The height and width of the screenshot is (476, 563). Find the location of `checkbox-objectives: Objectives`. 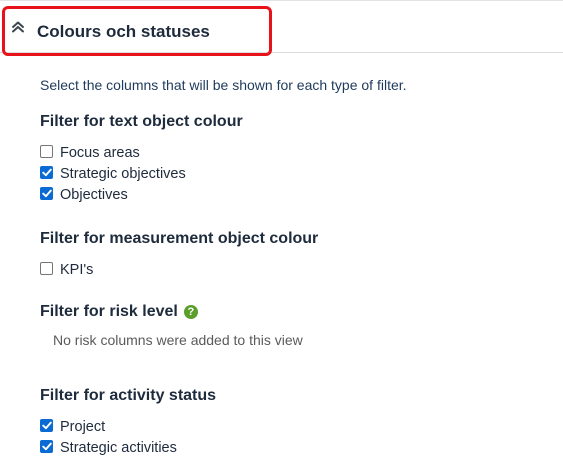

checkbox-objectives: Objectives is located at coordinates (84, 195).